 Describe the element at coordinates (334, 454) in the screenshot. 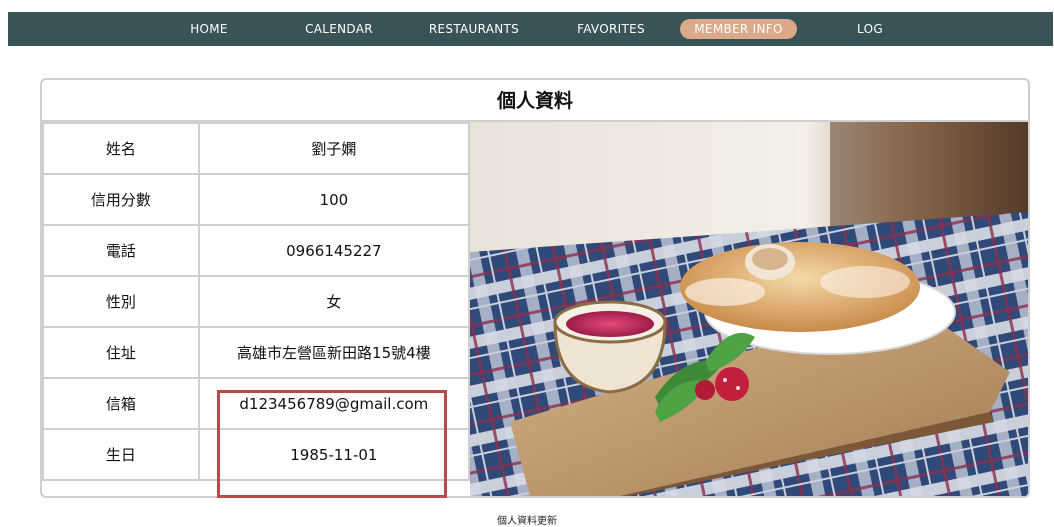

I see `field-value: 1985-11-01` at that location.